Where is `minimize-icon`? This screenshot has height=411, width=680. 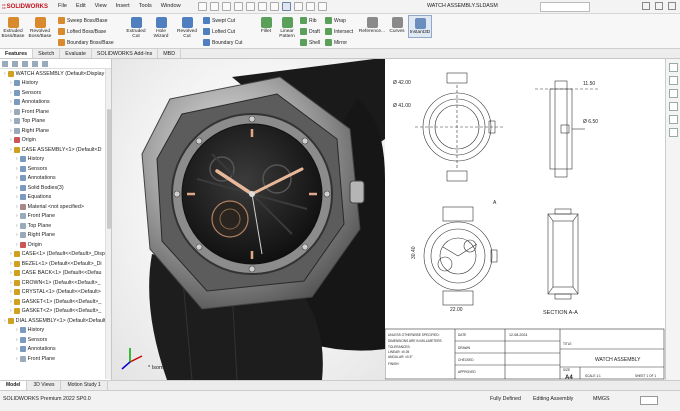 minimize-icon is located at coordinates (646, 6).